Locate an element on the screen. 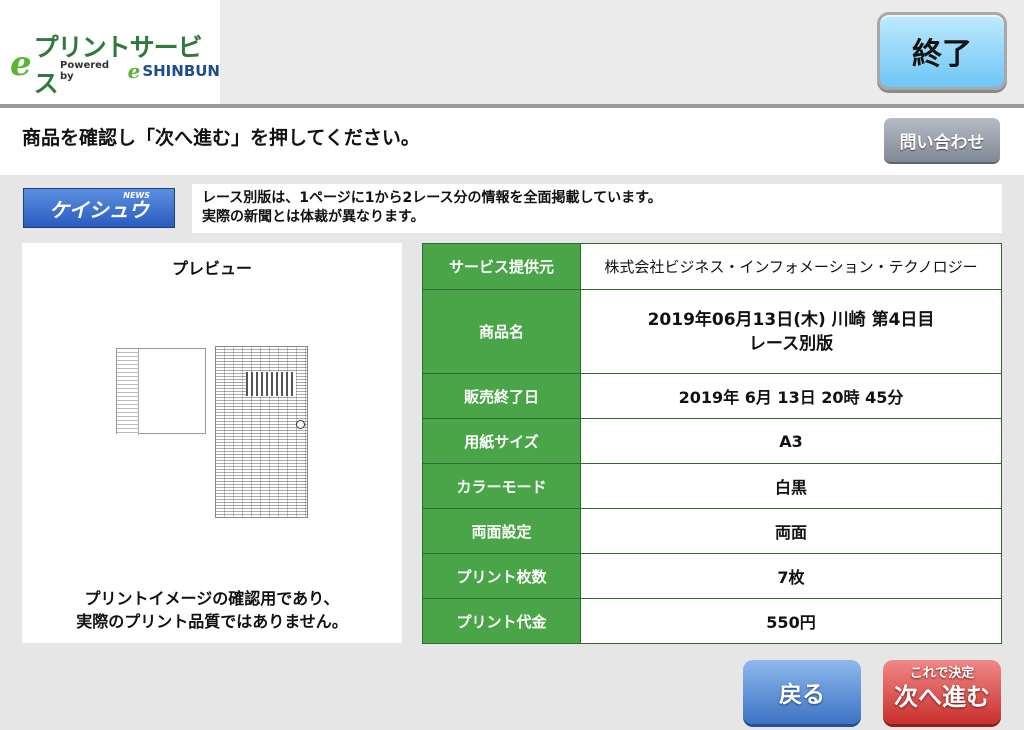 This screenshot has width=1024, height=730. product-name-line-2: レース別版 is located at coordinates (791, 343).